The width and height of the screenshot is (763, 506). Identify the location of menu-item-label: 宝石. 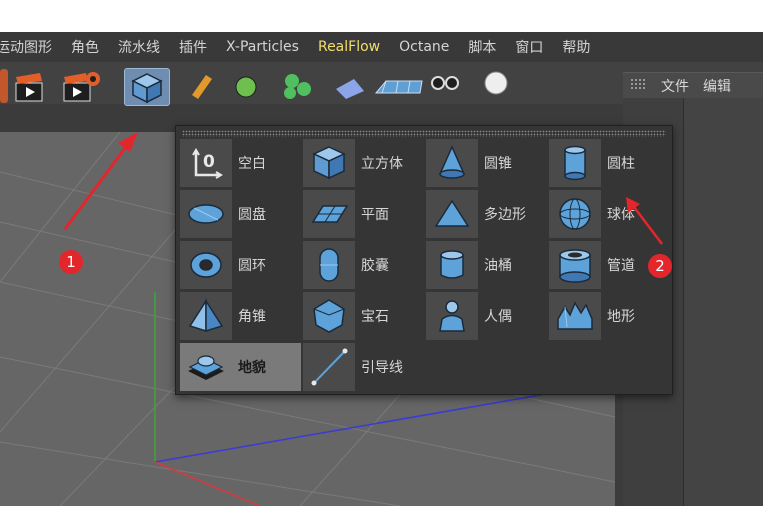
(375, 317).